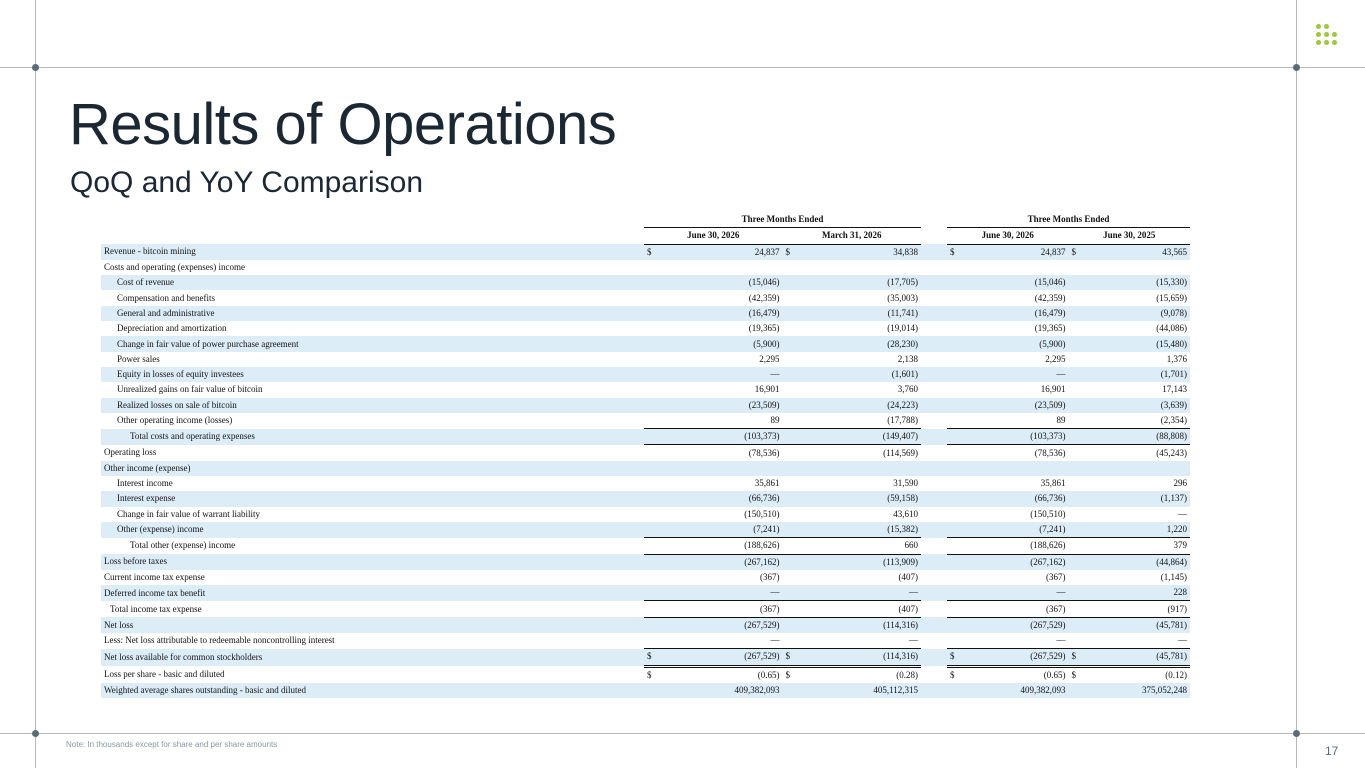 This screenshot has width=1365, height=768. I want to click on cell-value: (150,510), so click(1048, 513).